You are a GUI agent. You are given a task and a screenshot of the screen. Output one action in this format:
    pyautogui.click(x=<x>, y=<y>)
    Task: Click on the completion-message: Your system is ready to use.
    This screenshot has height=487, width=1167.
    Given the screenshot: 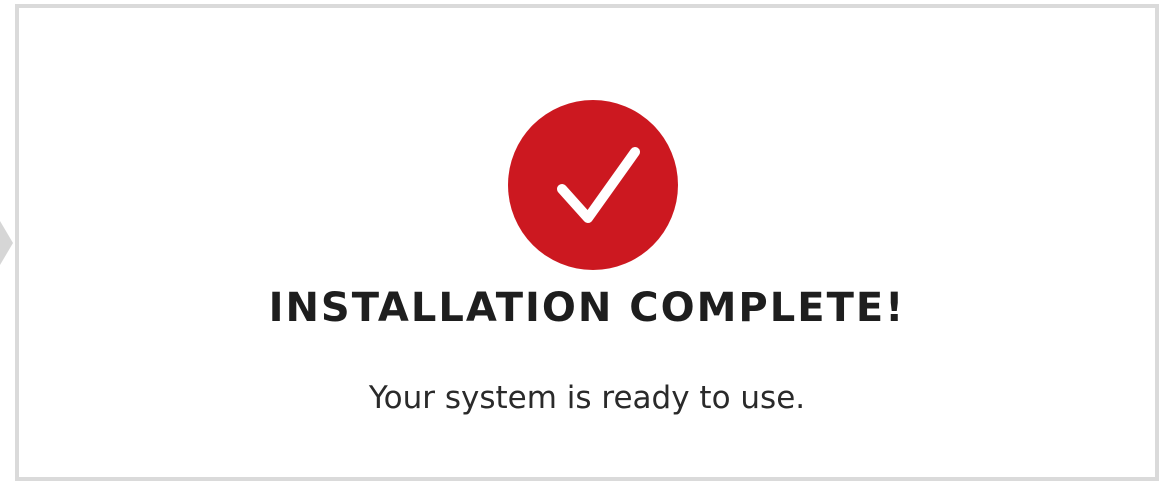 What is the action you would take?
    pyautogui.click(x=587, y=398)
    